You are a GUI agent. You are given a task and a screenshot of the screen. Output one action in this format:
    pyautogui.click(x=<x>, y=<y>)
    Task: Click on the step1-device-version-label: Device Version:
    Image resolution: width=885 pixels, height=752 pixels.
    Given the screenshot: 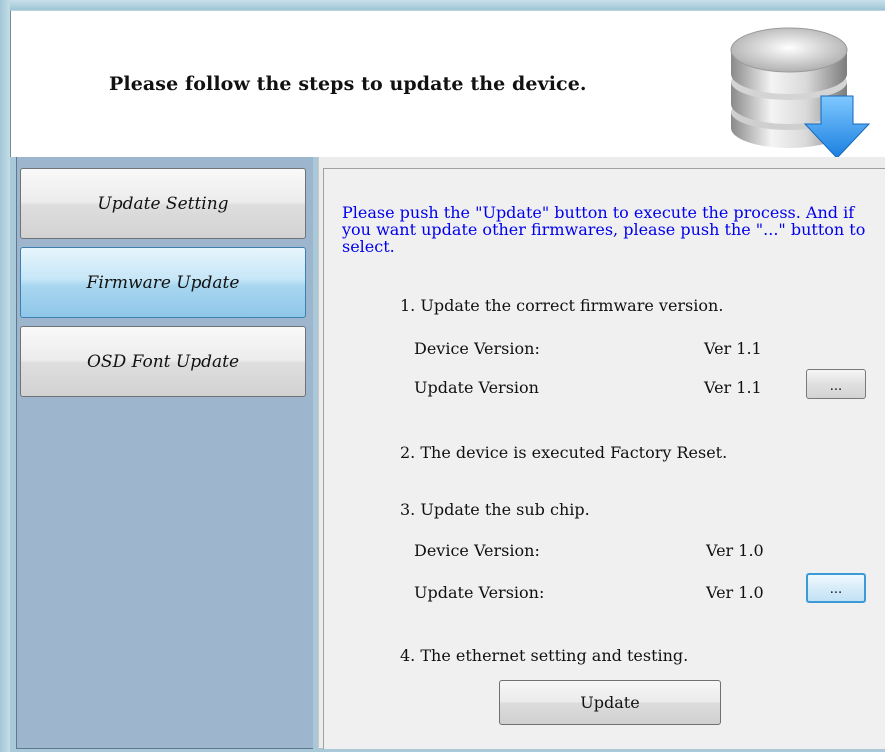 What is the action you would take?
    pyautogui.click(x=477, y=348)
    